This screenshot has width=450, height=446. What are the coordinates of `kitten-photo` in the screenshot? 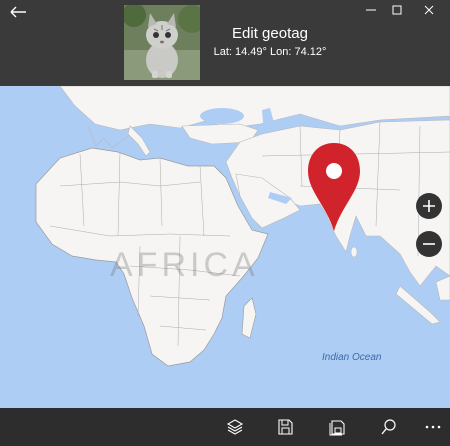 It's located at (162, 42).